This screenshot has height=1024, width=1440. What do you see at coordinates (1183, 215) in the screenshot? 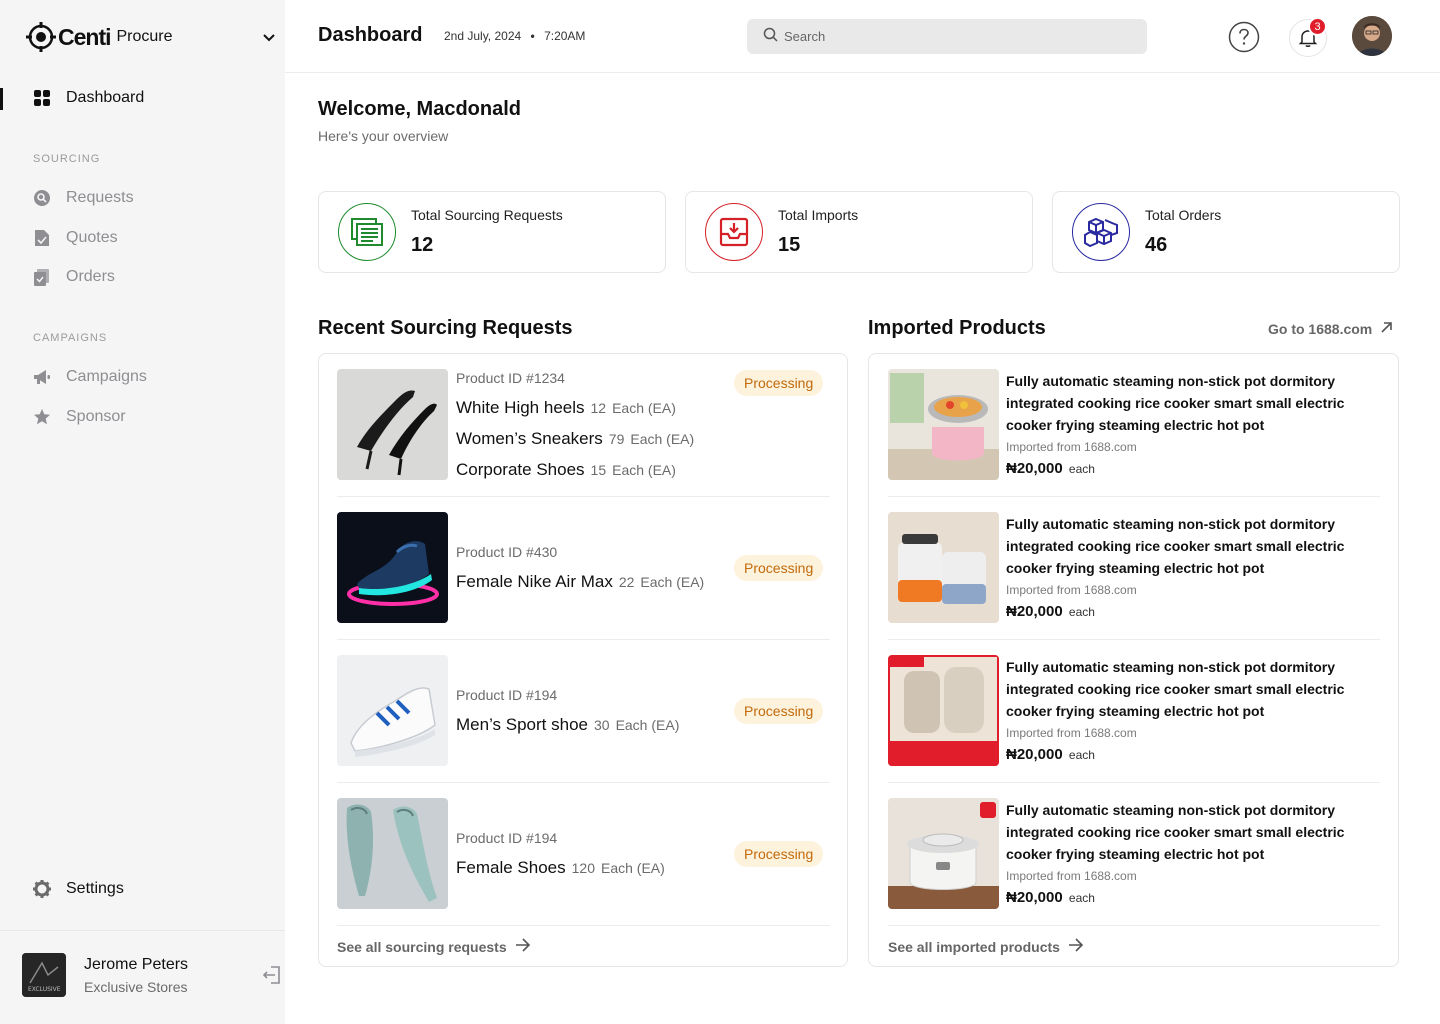
I see `stat-label: Total Orders` at bounding box center [1183, 215].